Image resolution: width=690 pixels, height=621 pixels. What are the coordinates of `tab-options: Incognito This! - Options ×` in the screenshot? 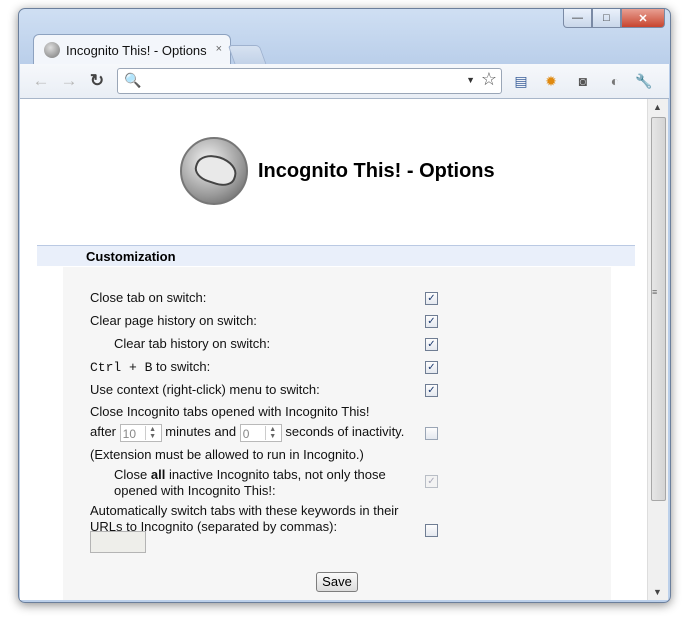 It's located at (132, 49).